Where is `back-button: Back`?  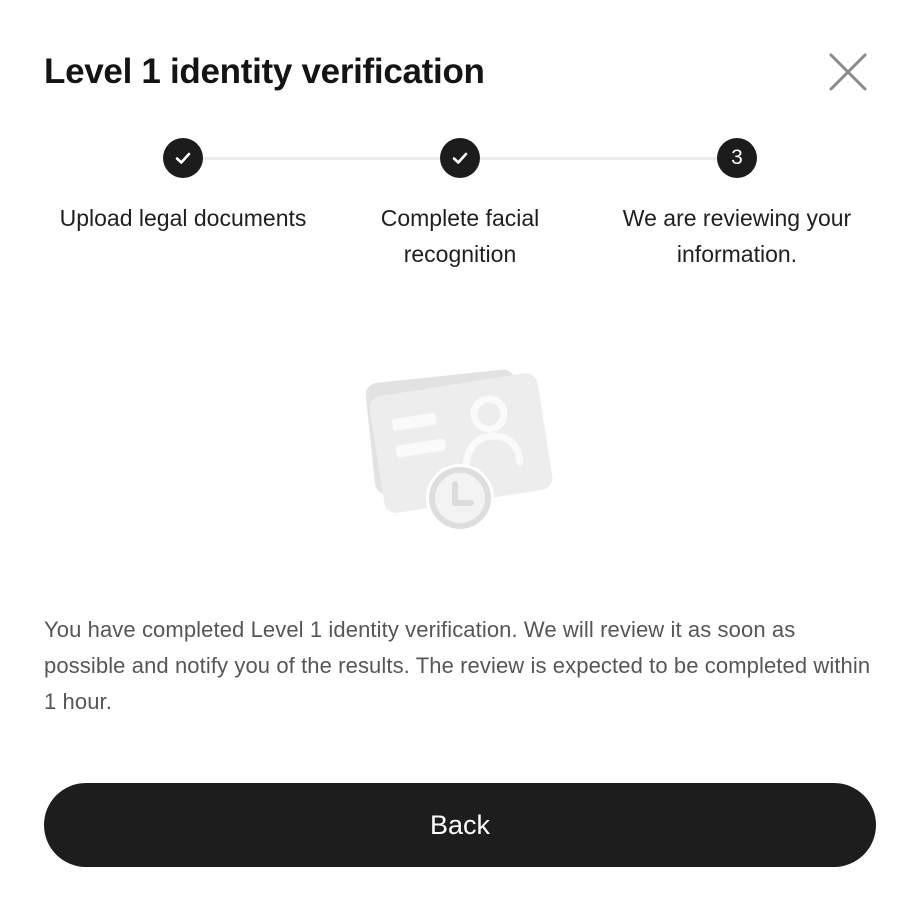 back-button: Back is located at coordinates (460, 825).